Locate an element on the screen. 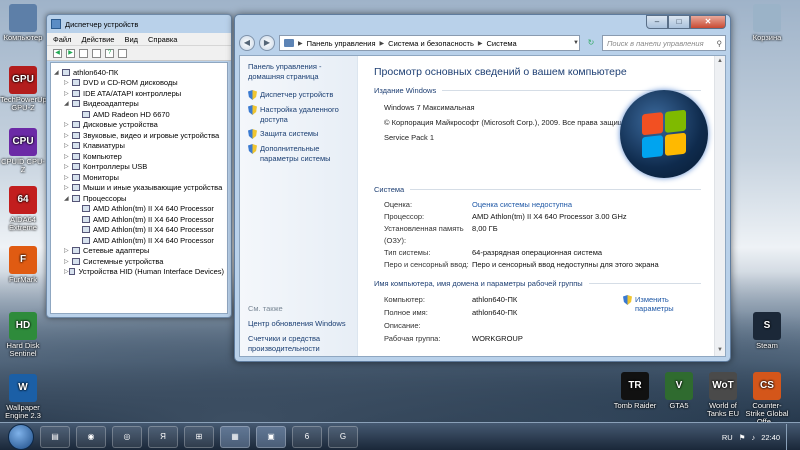 The width and height of the screenshot is (800, 450). back-button: ◀ is located at coordinates (247, 43).